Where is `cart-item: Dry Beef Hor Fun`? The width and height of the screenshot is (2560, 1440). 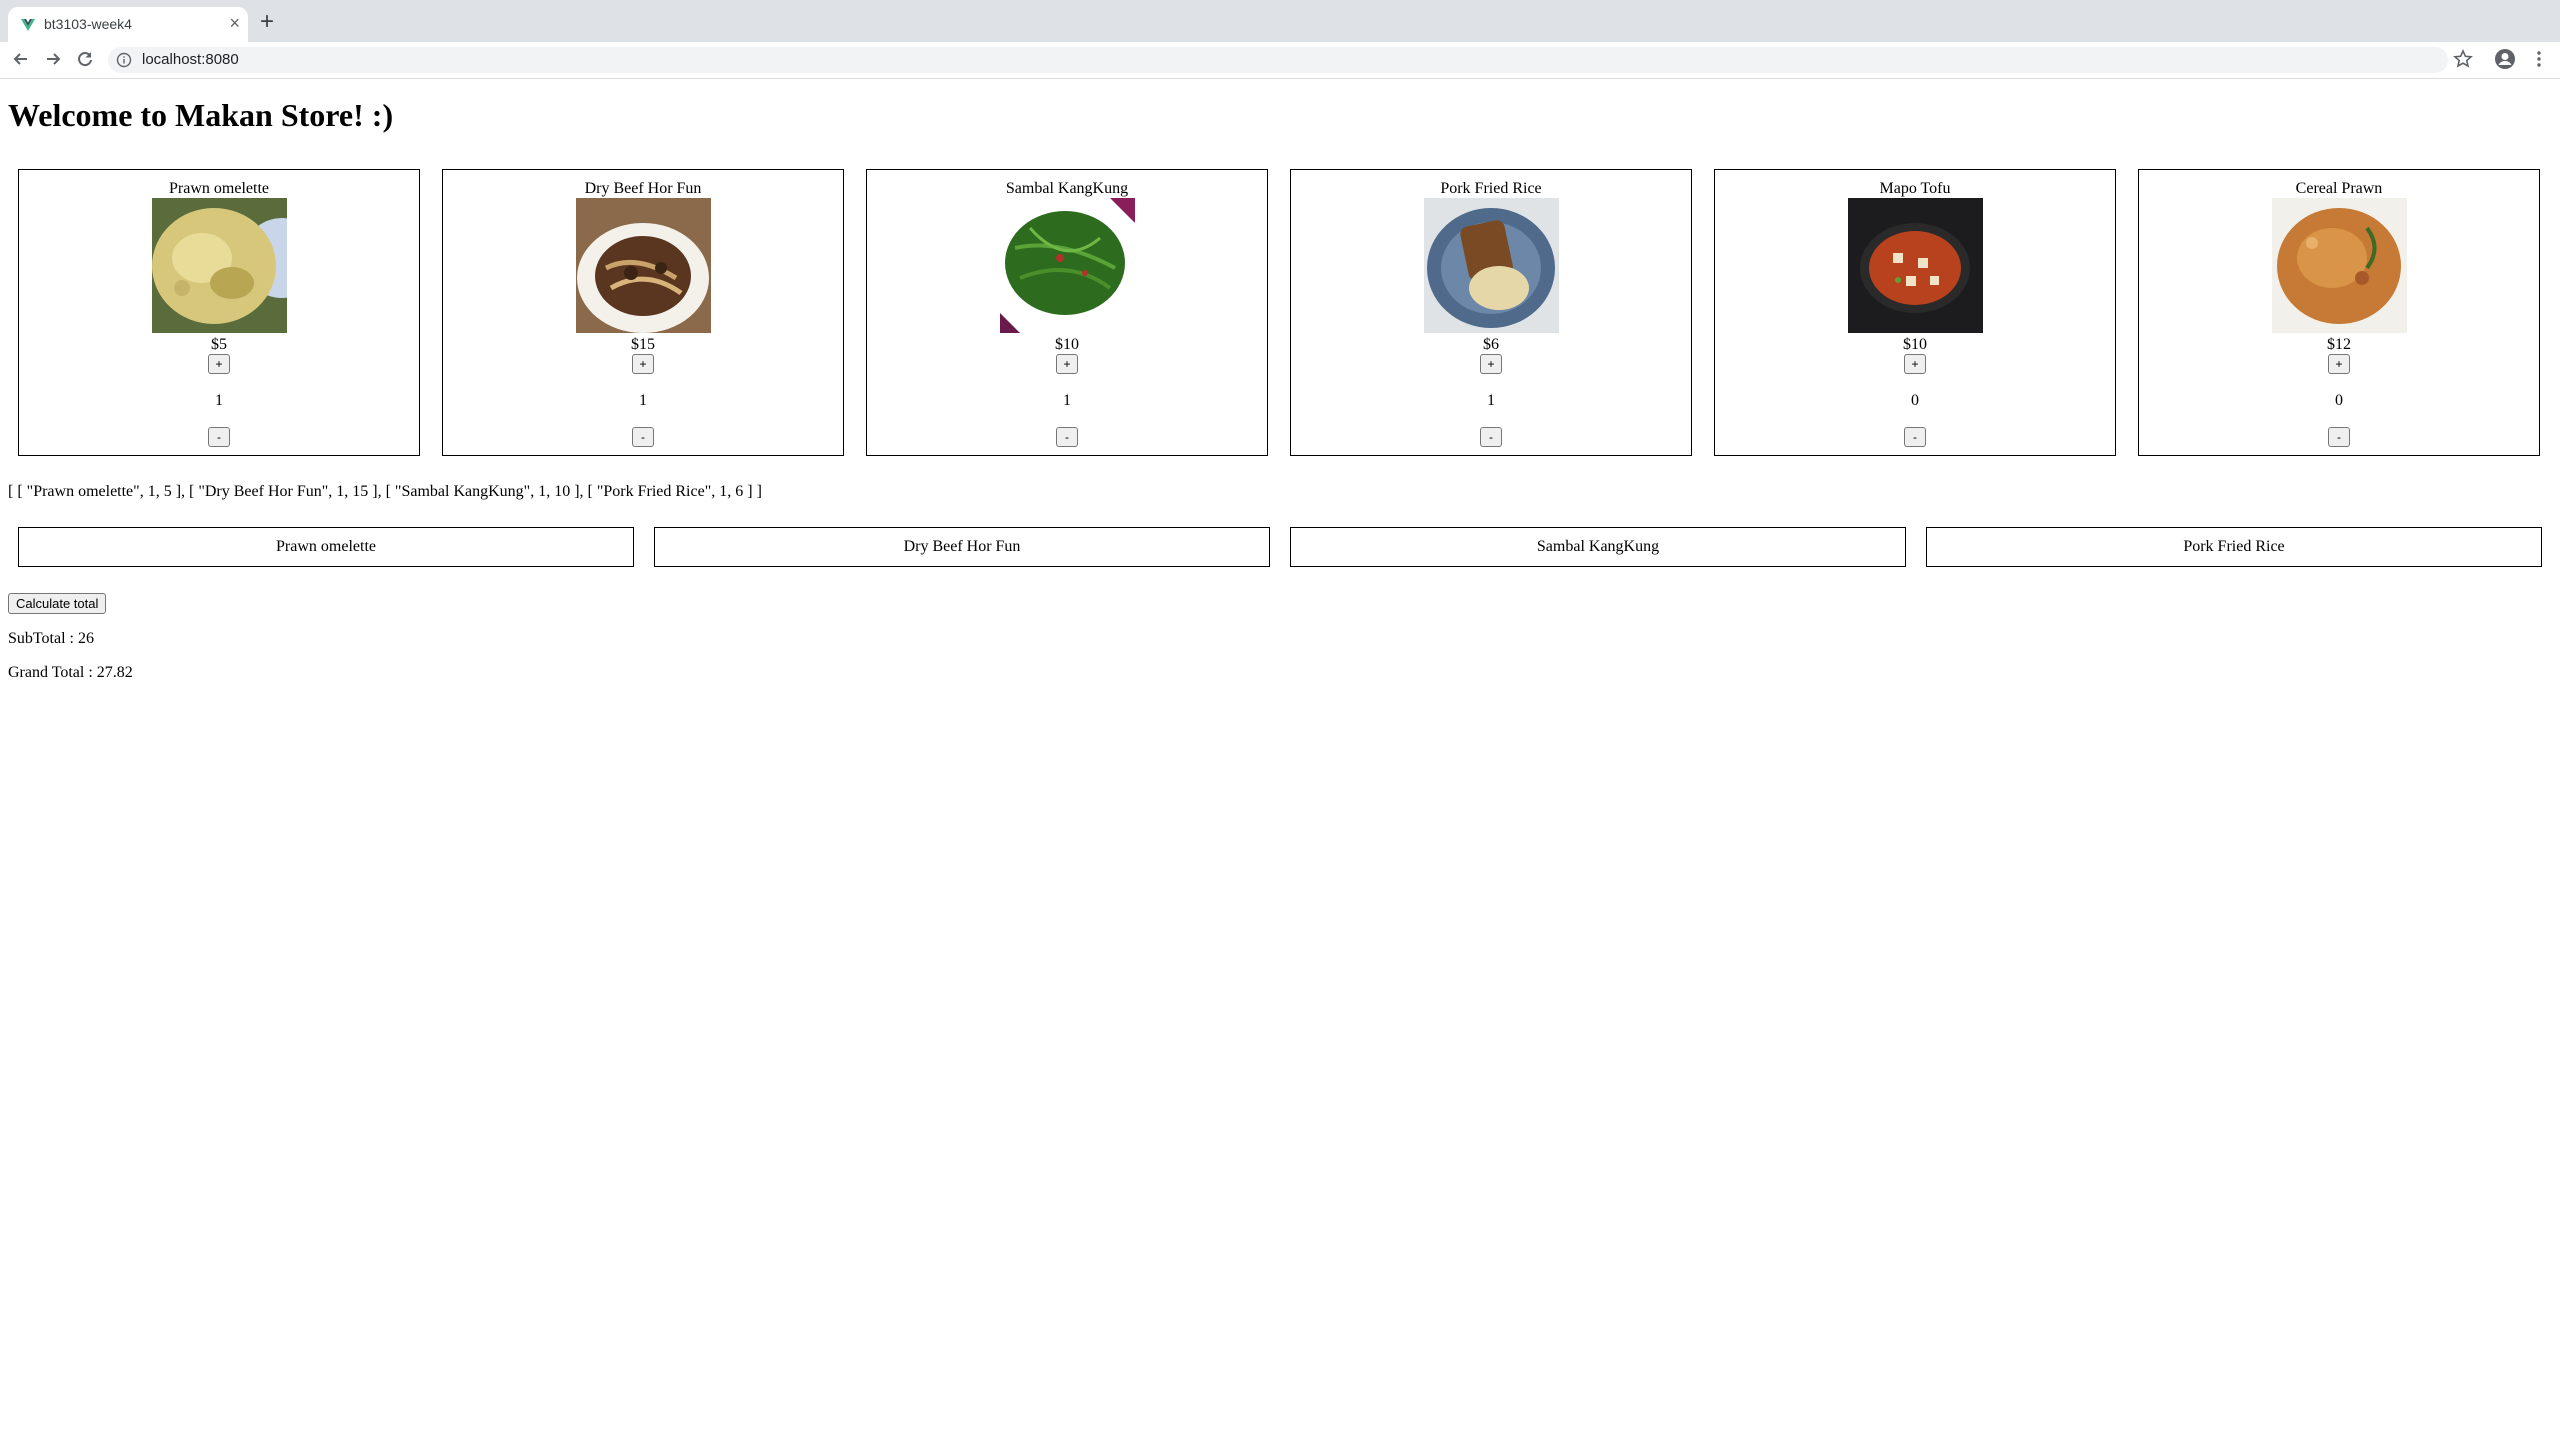 cart-item: Dry Beef Hor Fun is located at coordinates (962, 547).